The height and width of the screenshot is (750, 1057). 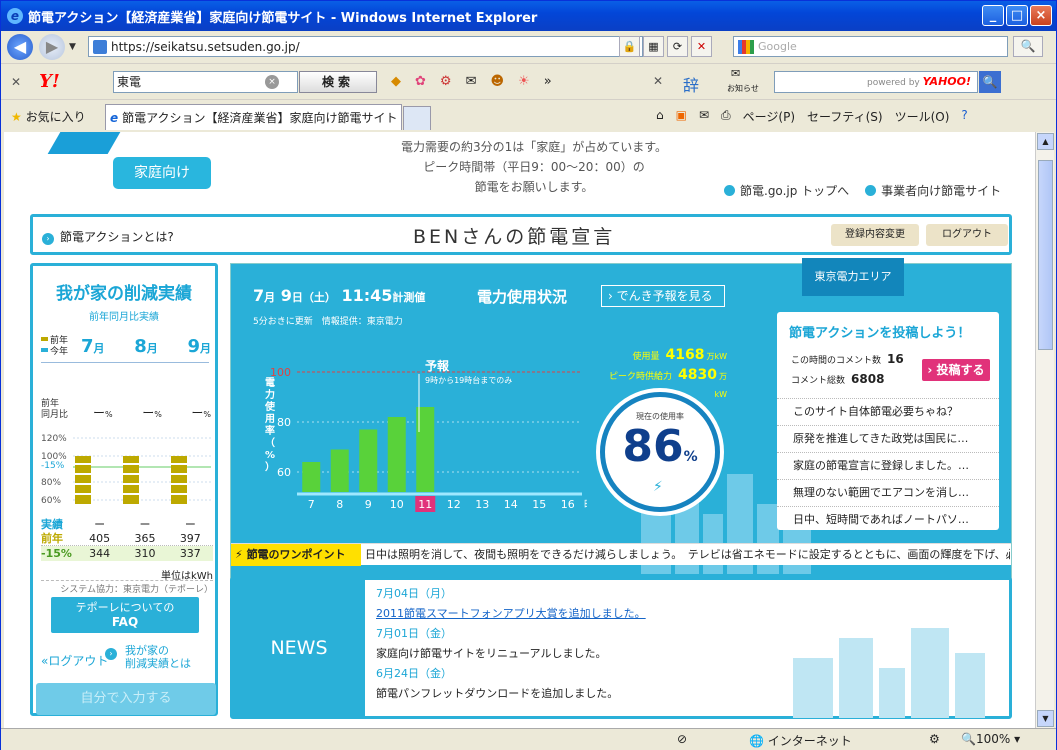 I want to click on mail-icon: ✉, so click(x=471, y=81).